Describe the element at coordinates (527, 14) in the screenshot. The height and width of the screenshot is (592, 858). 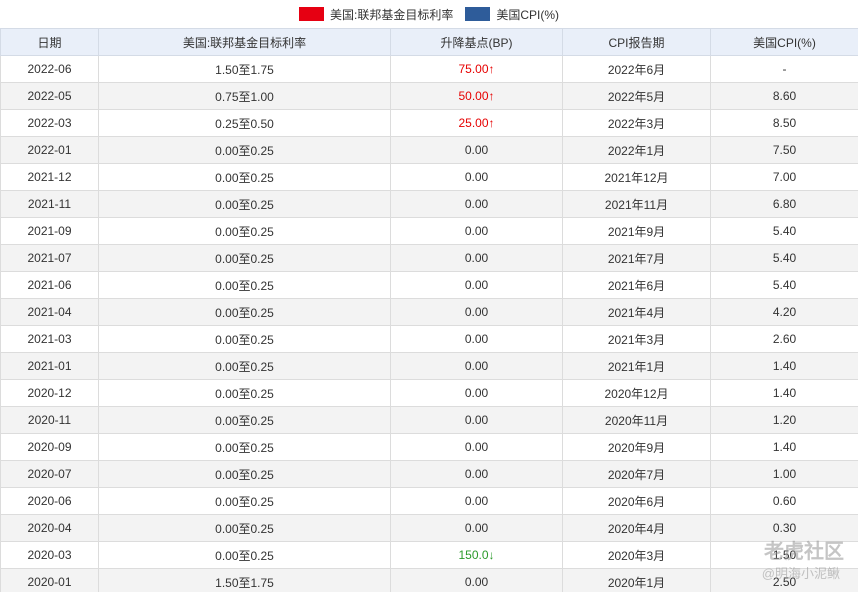
I see `legend-label-cpi: 美国CPI(%)` at that location.